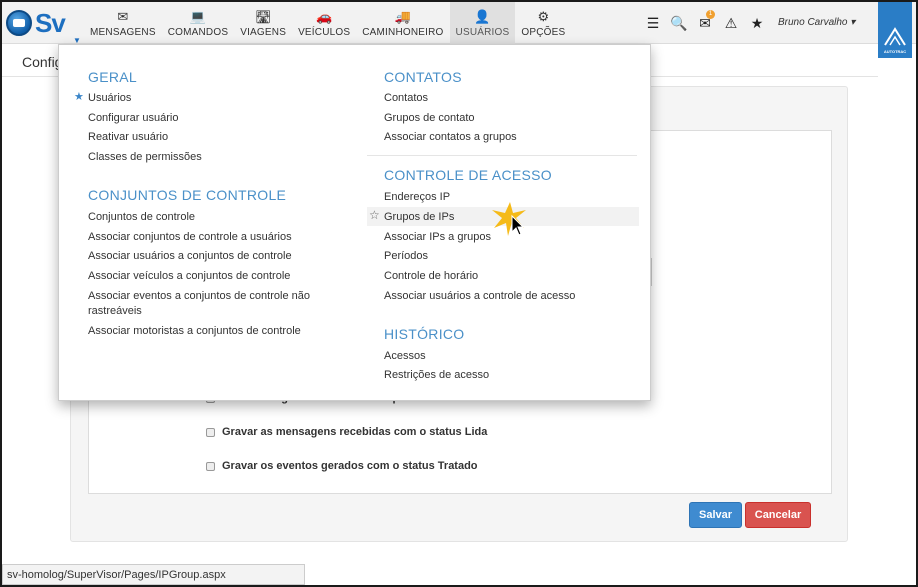  What do you see at coordinates (450, 137) in the screenshot?
I see `menu-item-assoc-contatos-grupos: Associar contatos a grupos` at bounding box center [450, 137].